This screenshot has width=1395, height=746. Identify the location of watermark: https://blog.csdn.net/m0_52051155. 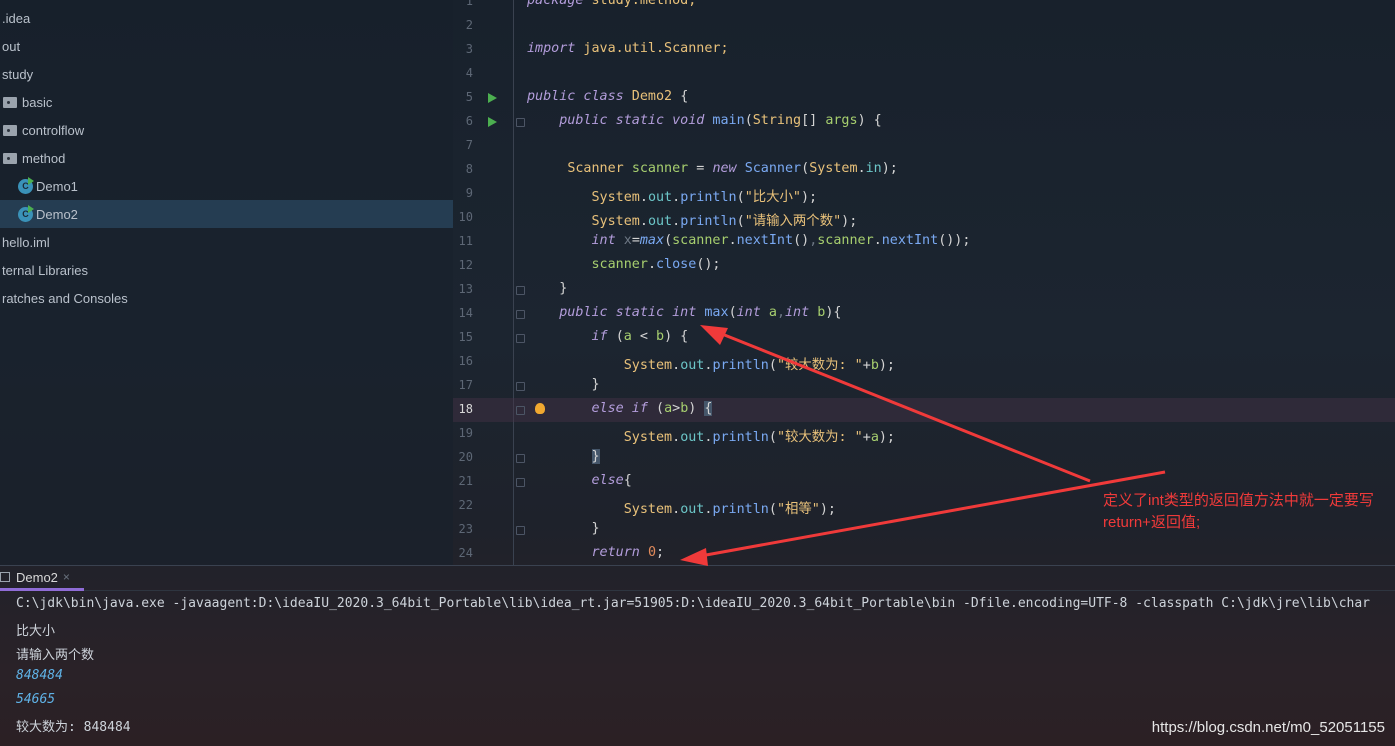
(1268, 727).